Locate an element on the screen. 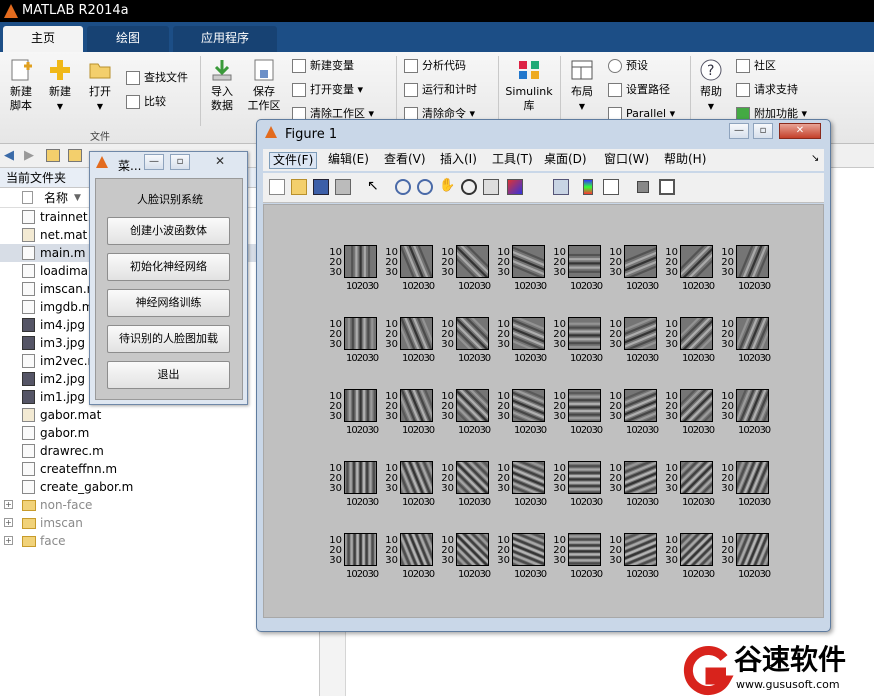 This screenshot has height=696, width=874. menu-help: 帮助(H) is located at coordinates (685, 160).